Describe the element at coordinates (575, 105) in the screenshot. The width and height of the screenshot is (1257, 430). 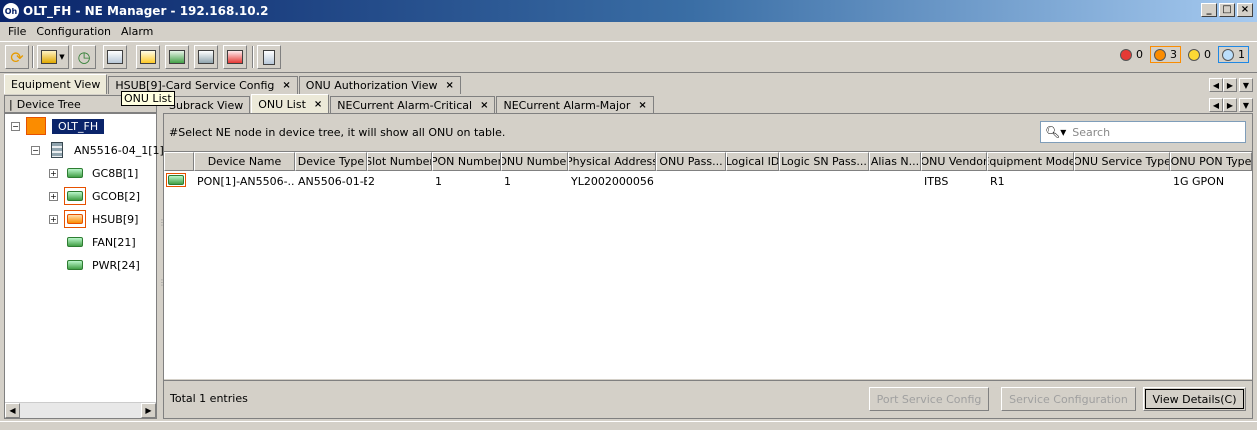
I see `tab-alarm-major: NECurrent Alarm-Major ×` at that location.